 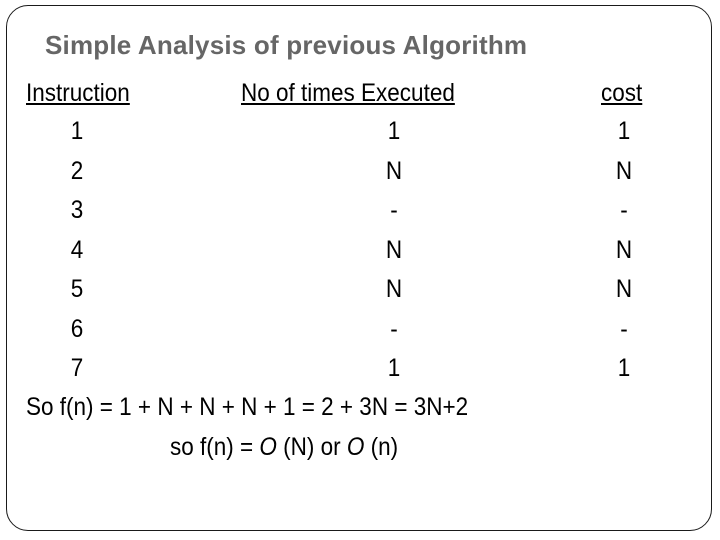 What do you see at coordinates (77, 328) in the screenshot?
I see `instruction-cell: 6` at bounding box center [77, 328].